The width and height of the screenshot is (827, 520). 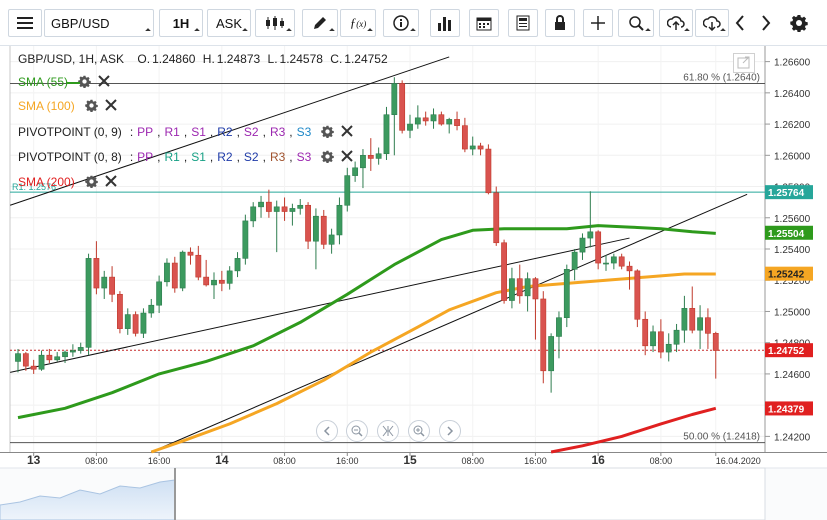 I want to click on expand-button, so click(x=744, y=63).